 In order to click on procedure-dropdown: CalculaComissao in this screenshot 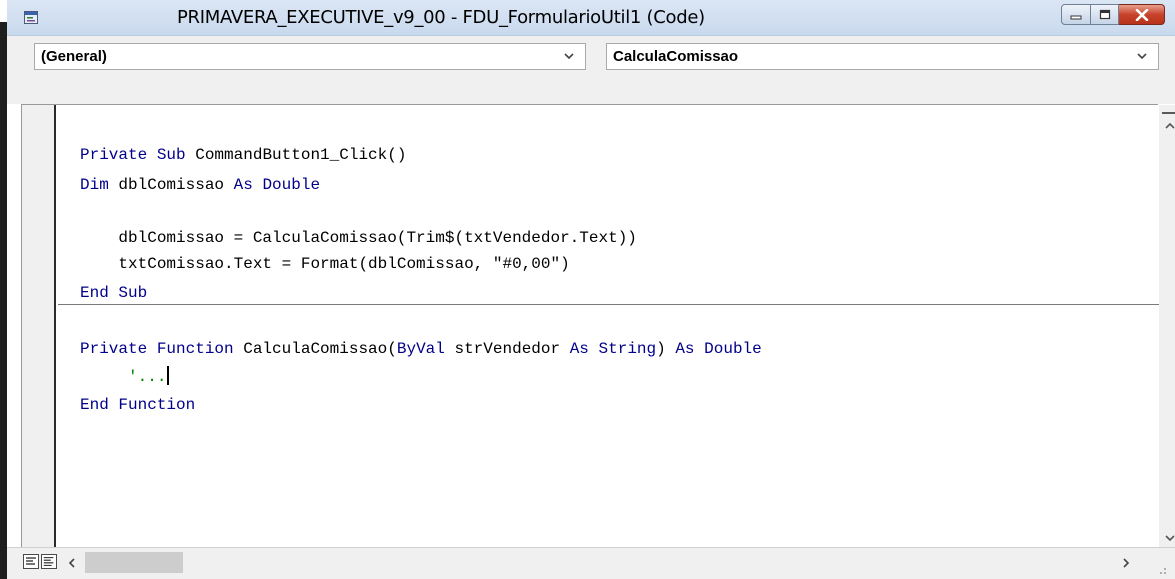, I will do `click(882, 56)`.